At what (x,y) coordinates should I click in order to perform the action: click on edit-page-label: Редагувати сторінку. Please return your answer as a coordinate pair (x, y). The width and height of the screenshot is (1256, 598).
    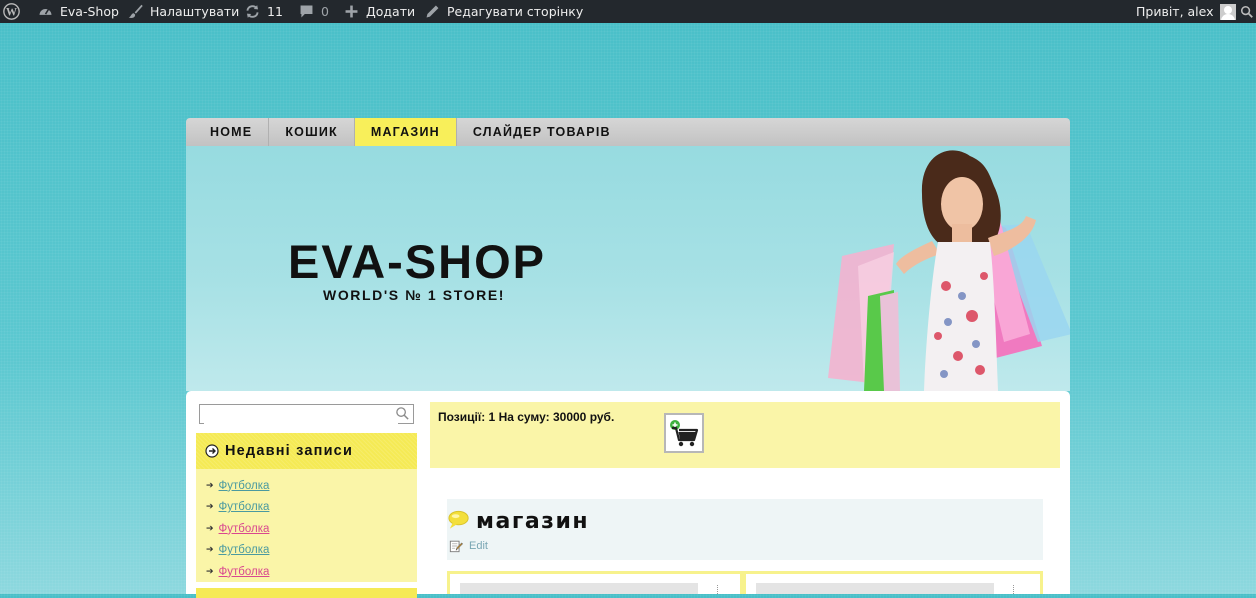
    Looking at the image, I should click on (515, 11).